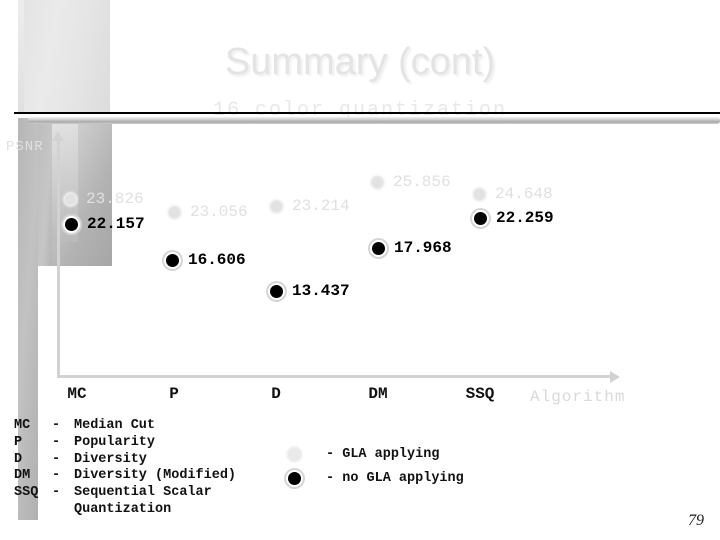 The image size is (720, 540). Describe the element at coordinates (334, 376) in the screenshot. I see `x-axis-line` at that location.